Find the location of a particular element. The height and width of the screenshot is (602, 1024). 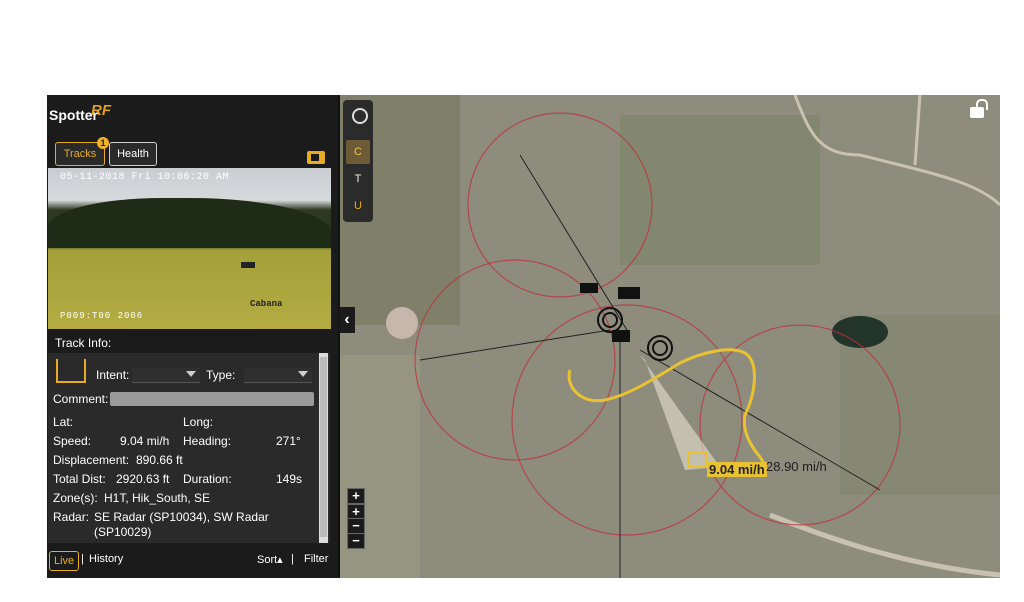

tracks-count-badge: 1 is located at coordinates (103, 143).